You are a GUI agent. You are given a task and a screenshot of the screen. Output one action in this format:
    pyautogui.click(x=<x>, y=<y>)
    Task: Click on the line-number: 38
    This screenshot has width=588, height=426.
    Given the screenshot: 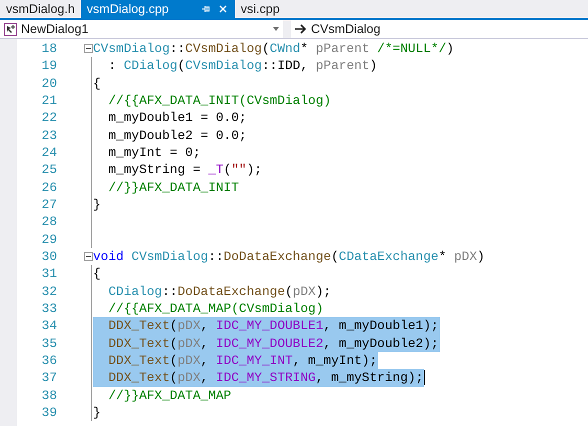 What is the action you would take?
    pyautogui.click(x=48, y=395)
    